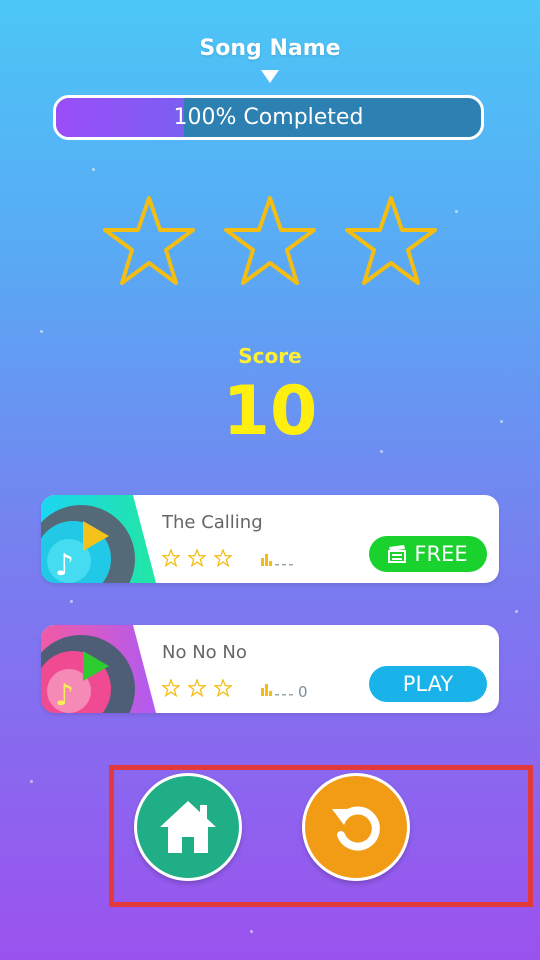 This screenshot has height=960, width=540. I want to click on home-icon, so click(188, 827).